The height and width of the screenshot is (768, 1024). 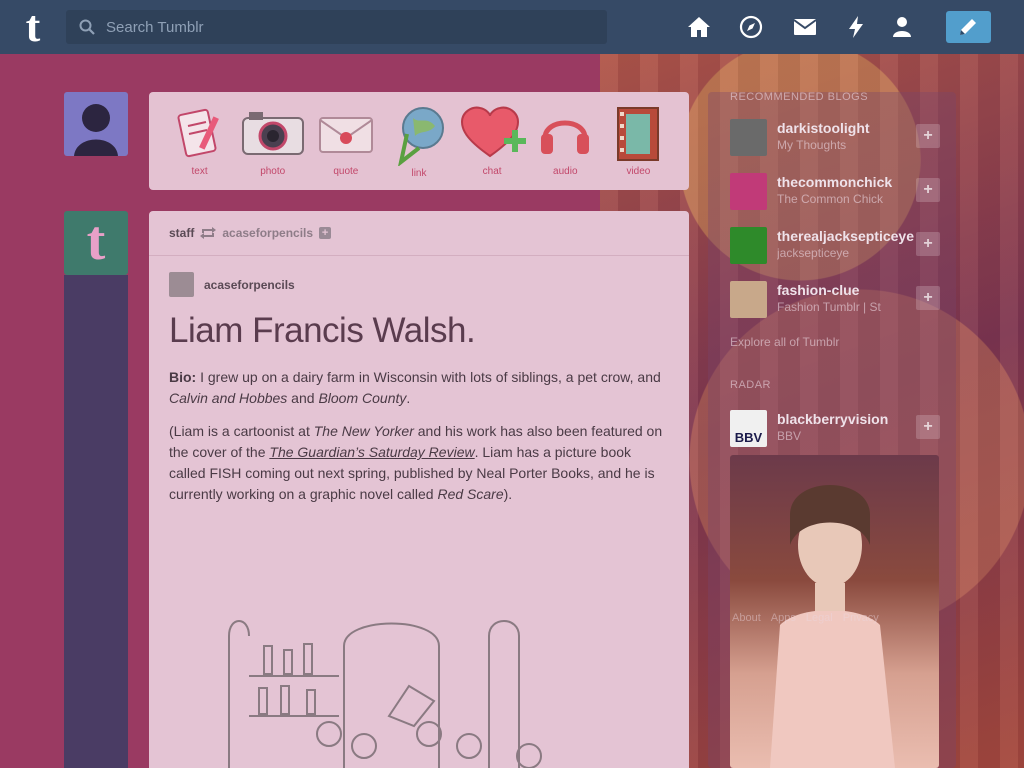 I want to click on top-navigation-bar: t, so click(x=512, y=27).